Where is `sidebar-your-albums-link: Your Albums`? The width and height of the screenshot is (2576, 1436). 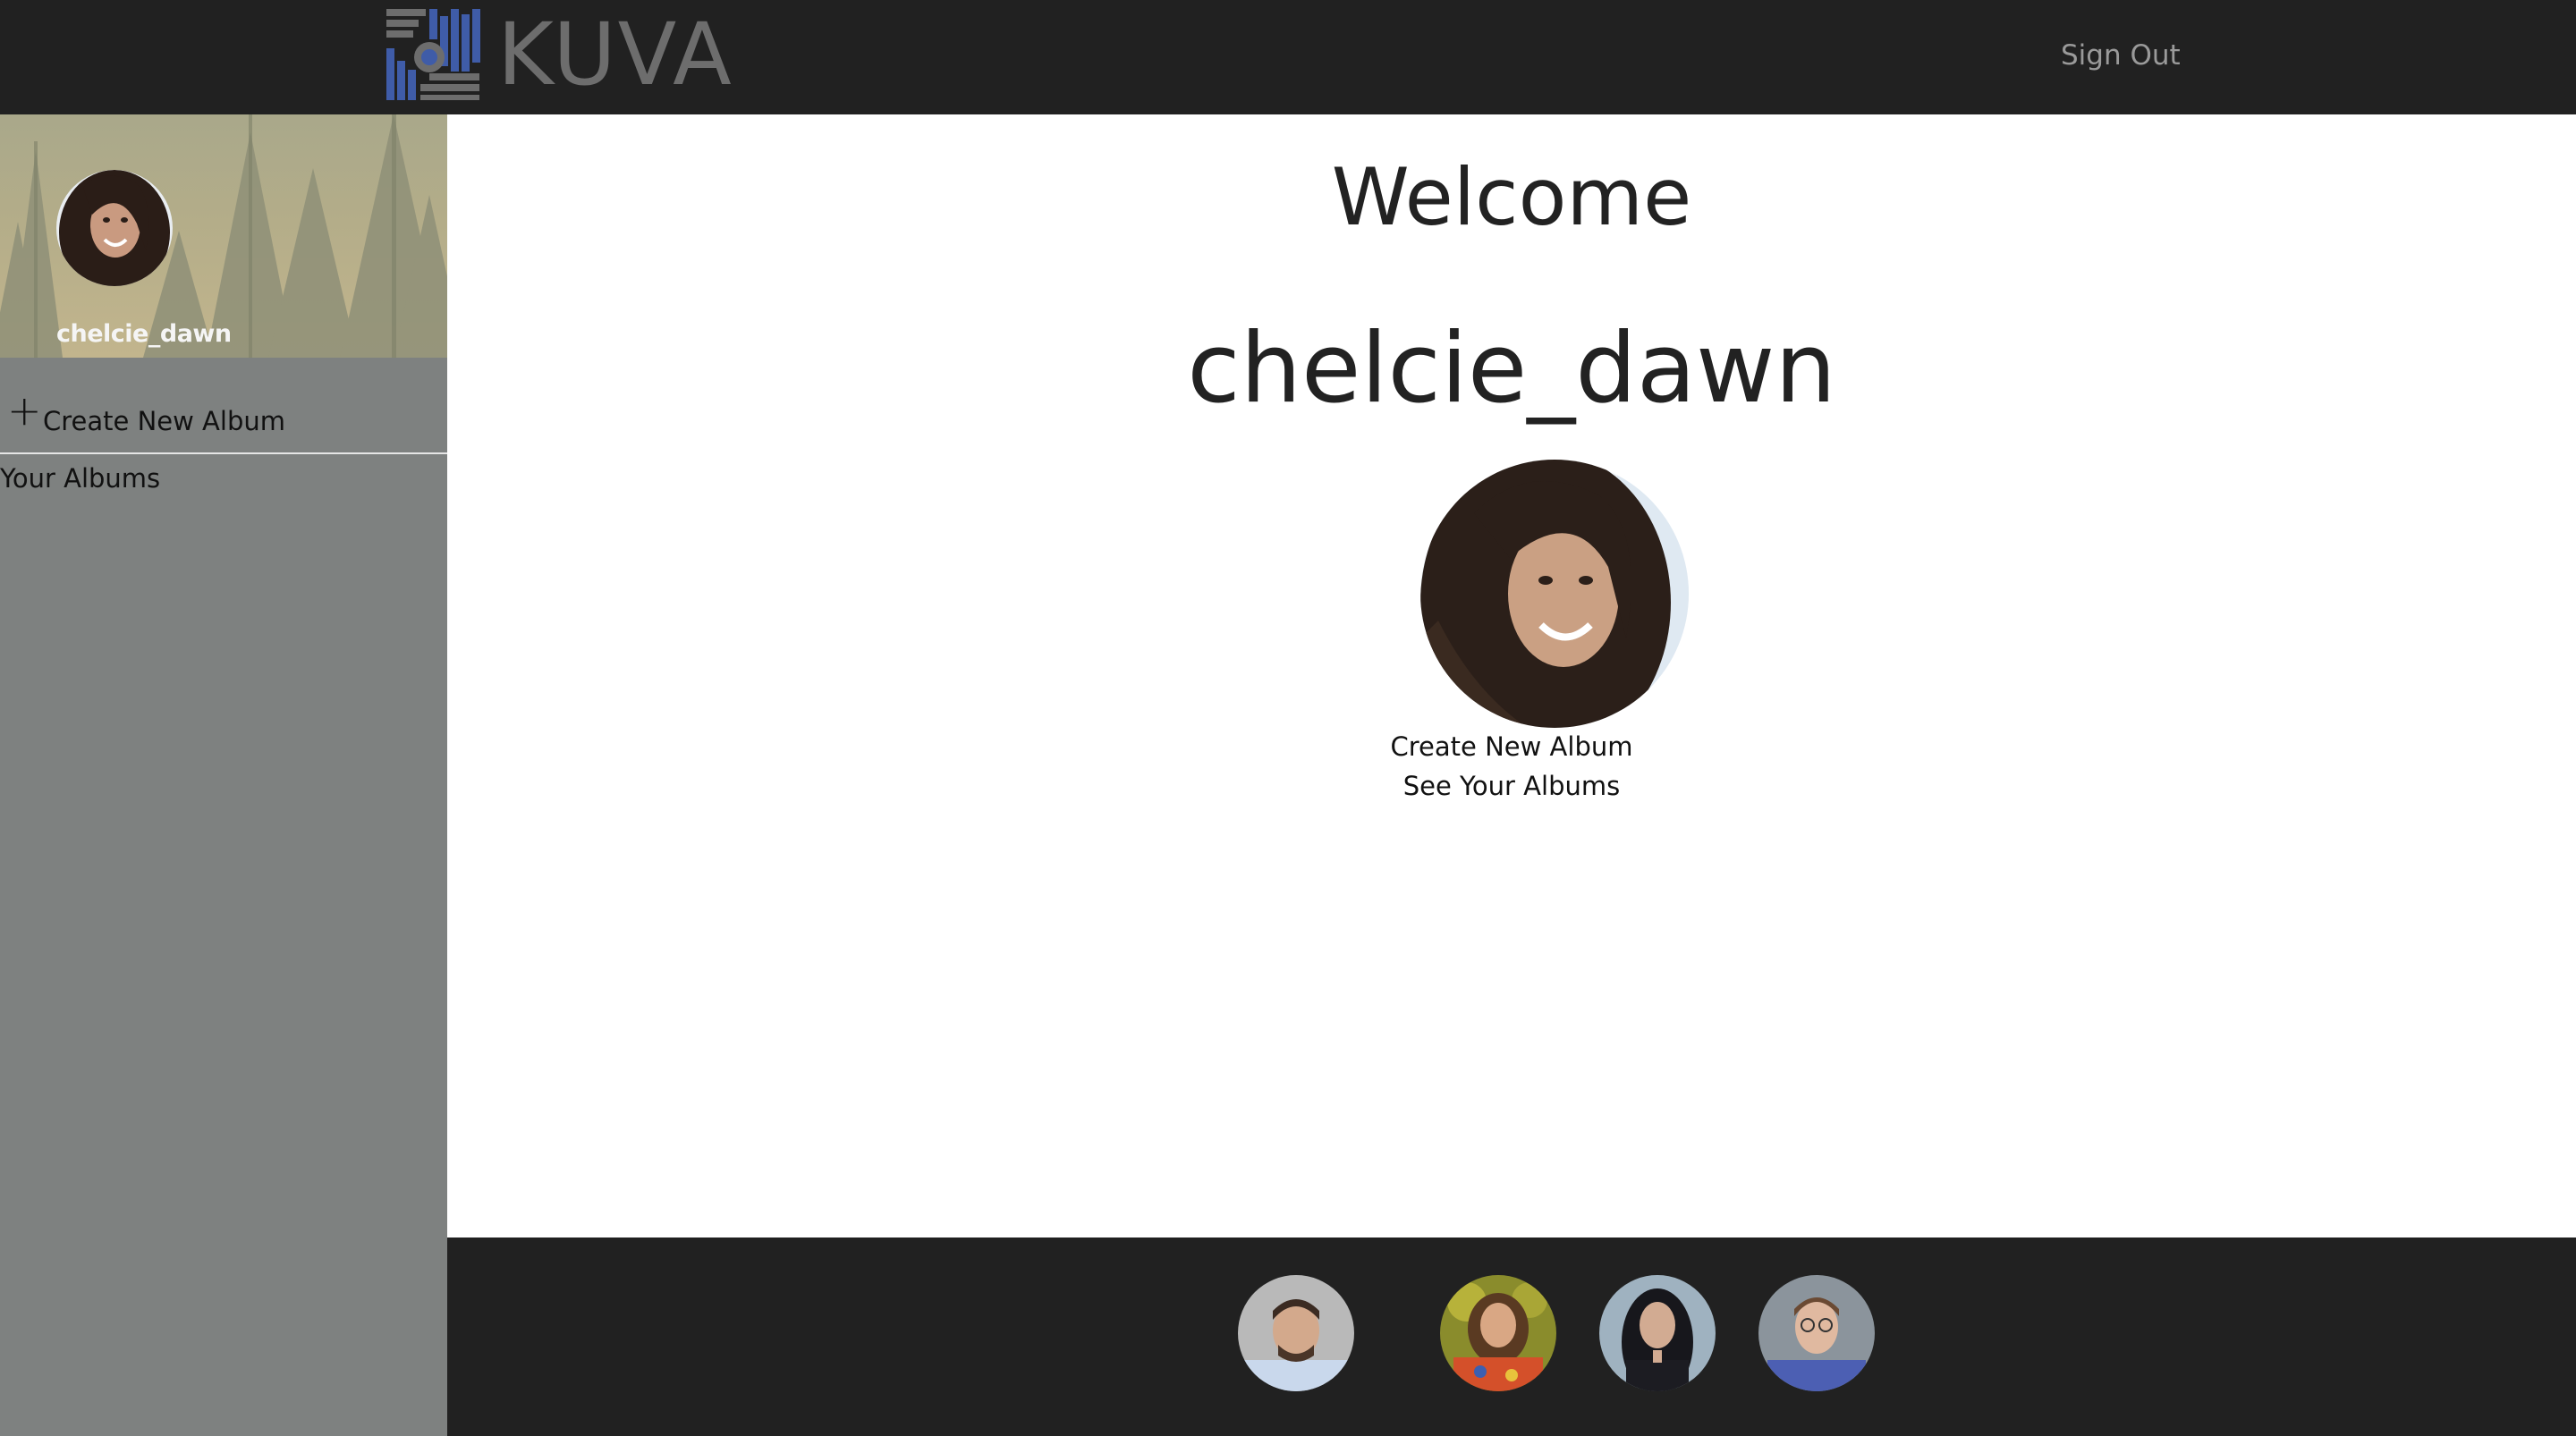 sidebar-your-albums-link: Your Albums is located at coordinates (80, 478).